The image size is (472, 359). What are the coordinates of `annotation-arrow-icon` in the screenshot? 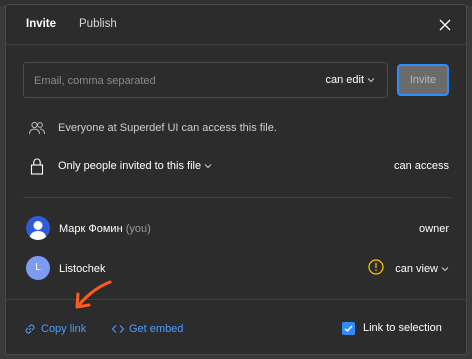 It's located at (93, 294).